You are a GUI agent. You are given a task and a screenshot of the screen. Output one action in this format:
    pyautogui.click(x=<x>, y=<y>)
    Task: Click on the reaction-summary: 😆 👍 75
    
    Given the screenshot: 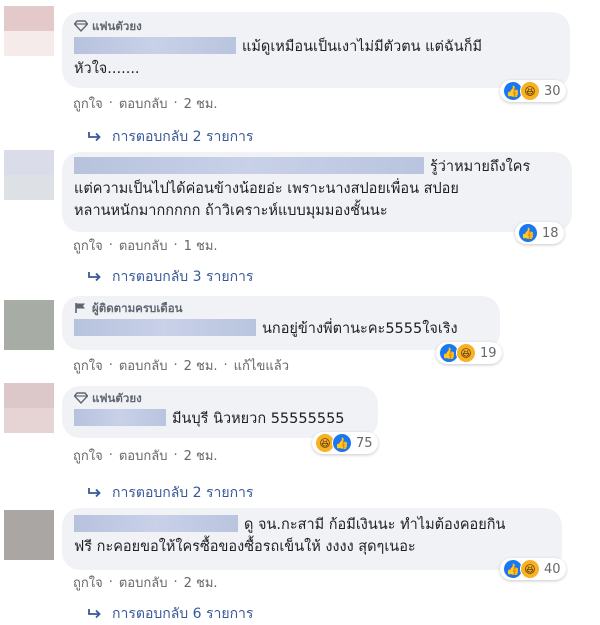 What is the action you would take?
    pyautogui.click(x=345, y=443)
    